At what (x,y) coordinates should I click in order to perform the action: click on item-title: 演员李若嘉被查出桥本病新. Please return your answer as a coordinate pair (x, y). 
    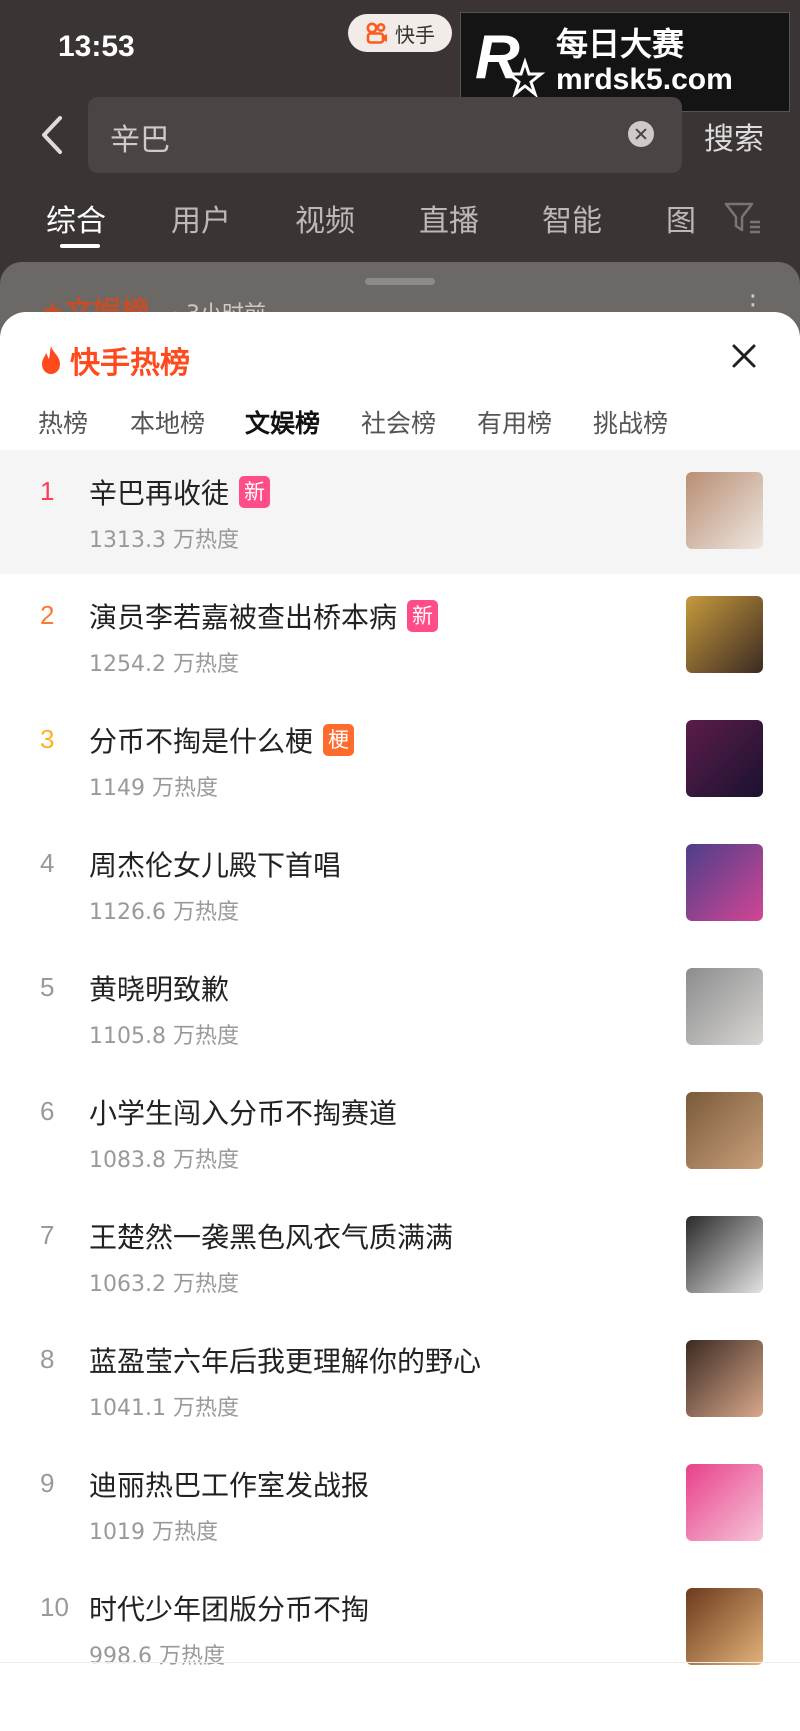
    Looking at the image, I should click on (264, 616).